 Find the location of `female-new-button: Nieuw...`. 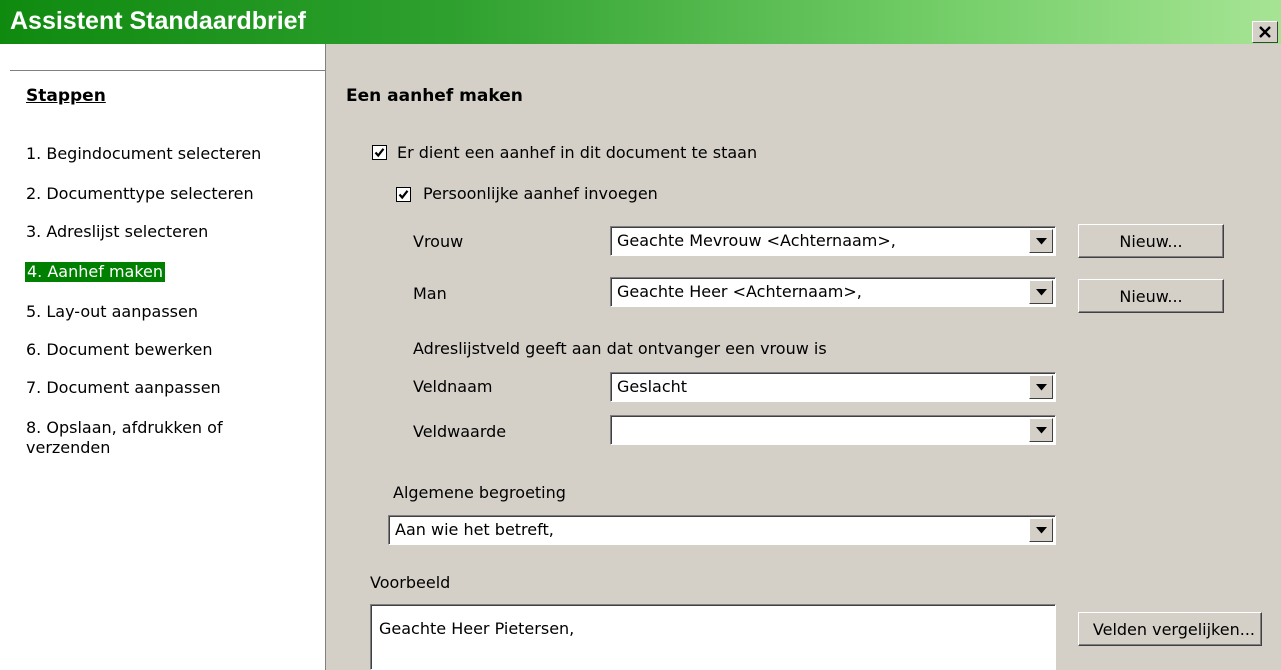

female-new-button: Nieuw... is located at coordinates (1151, 241).